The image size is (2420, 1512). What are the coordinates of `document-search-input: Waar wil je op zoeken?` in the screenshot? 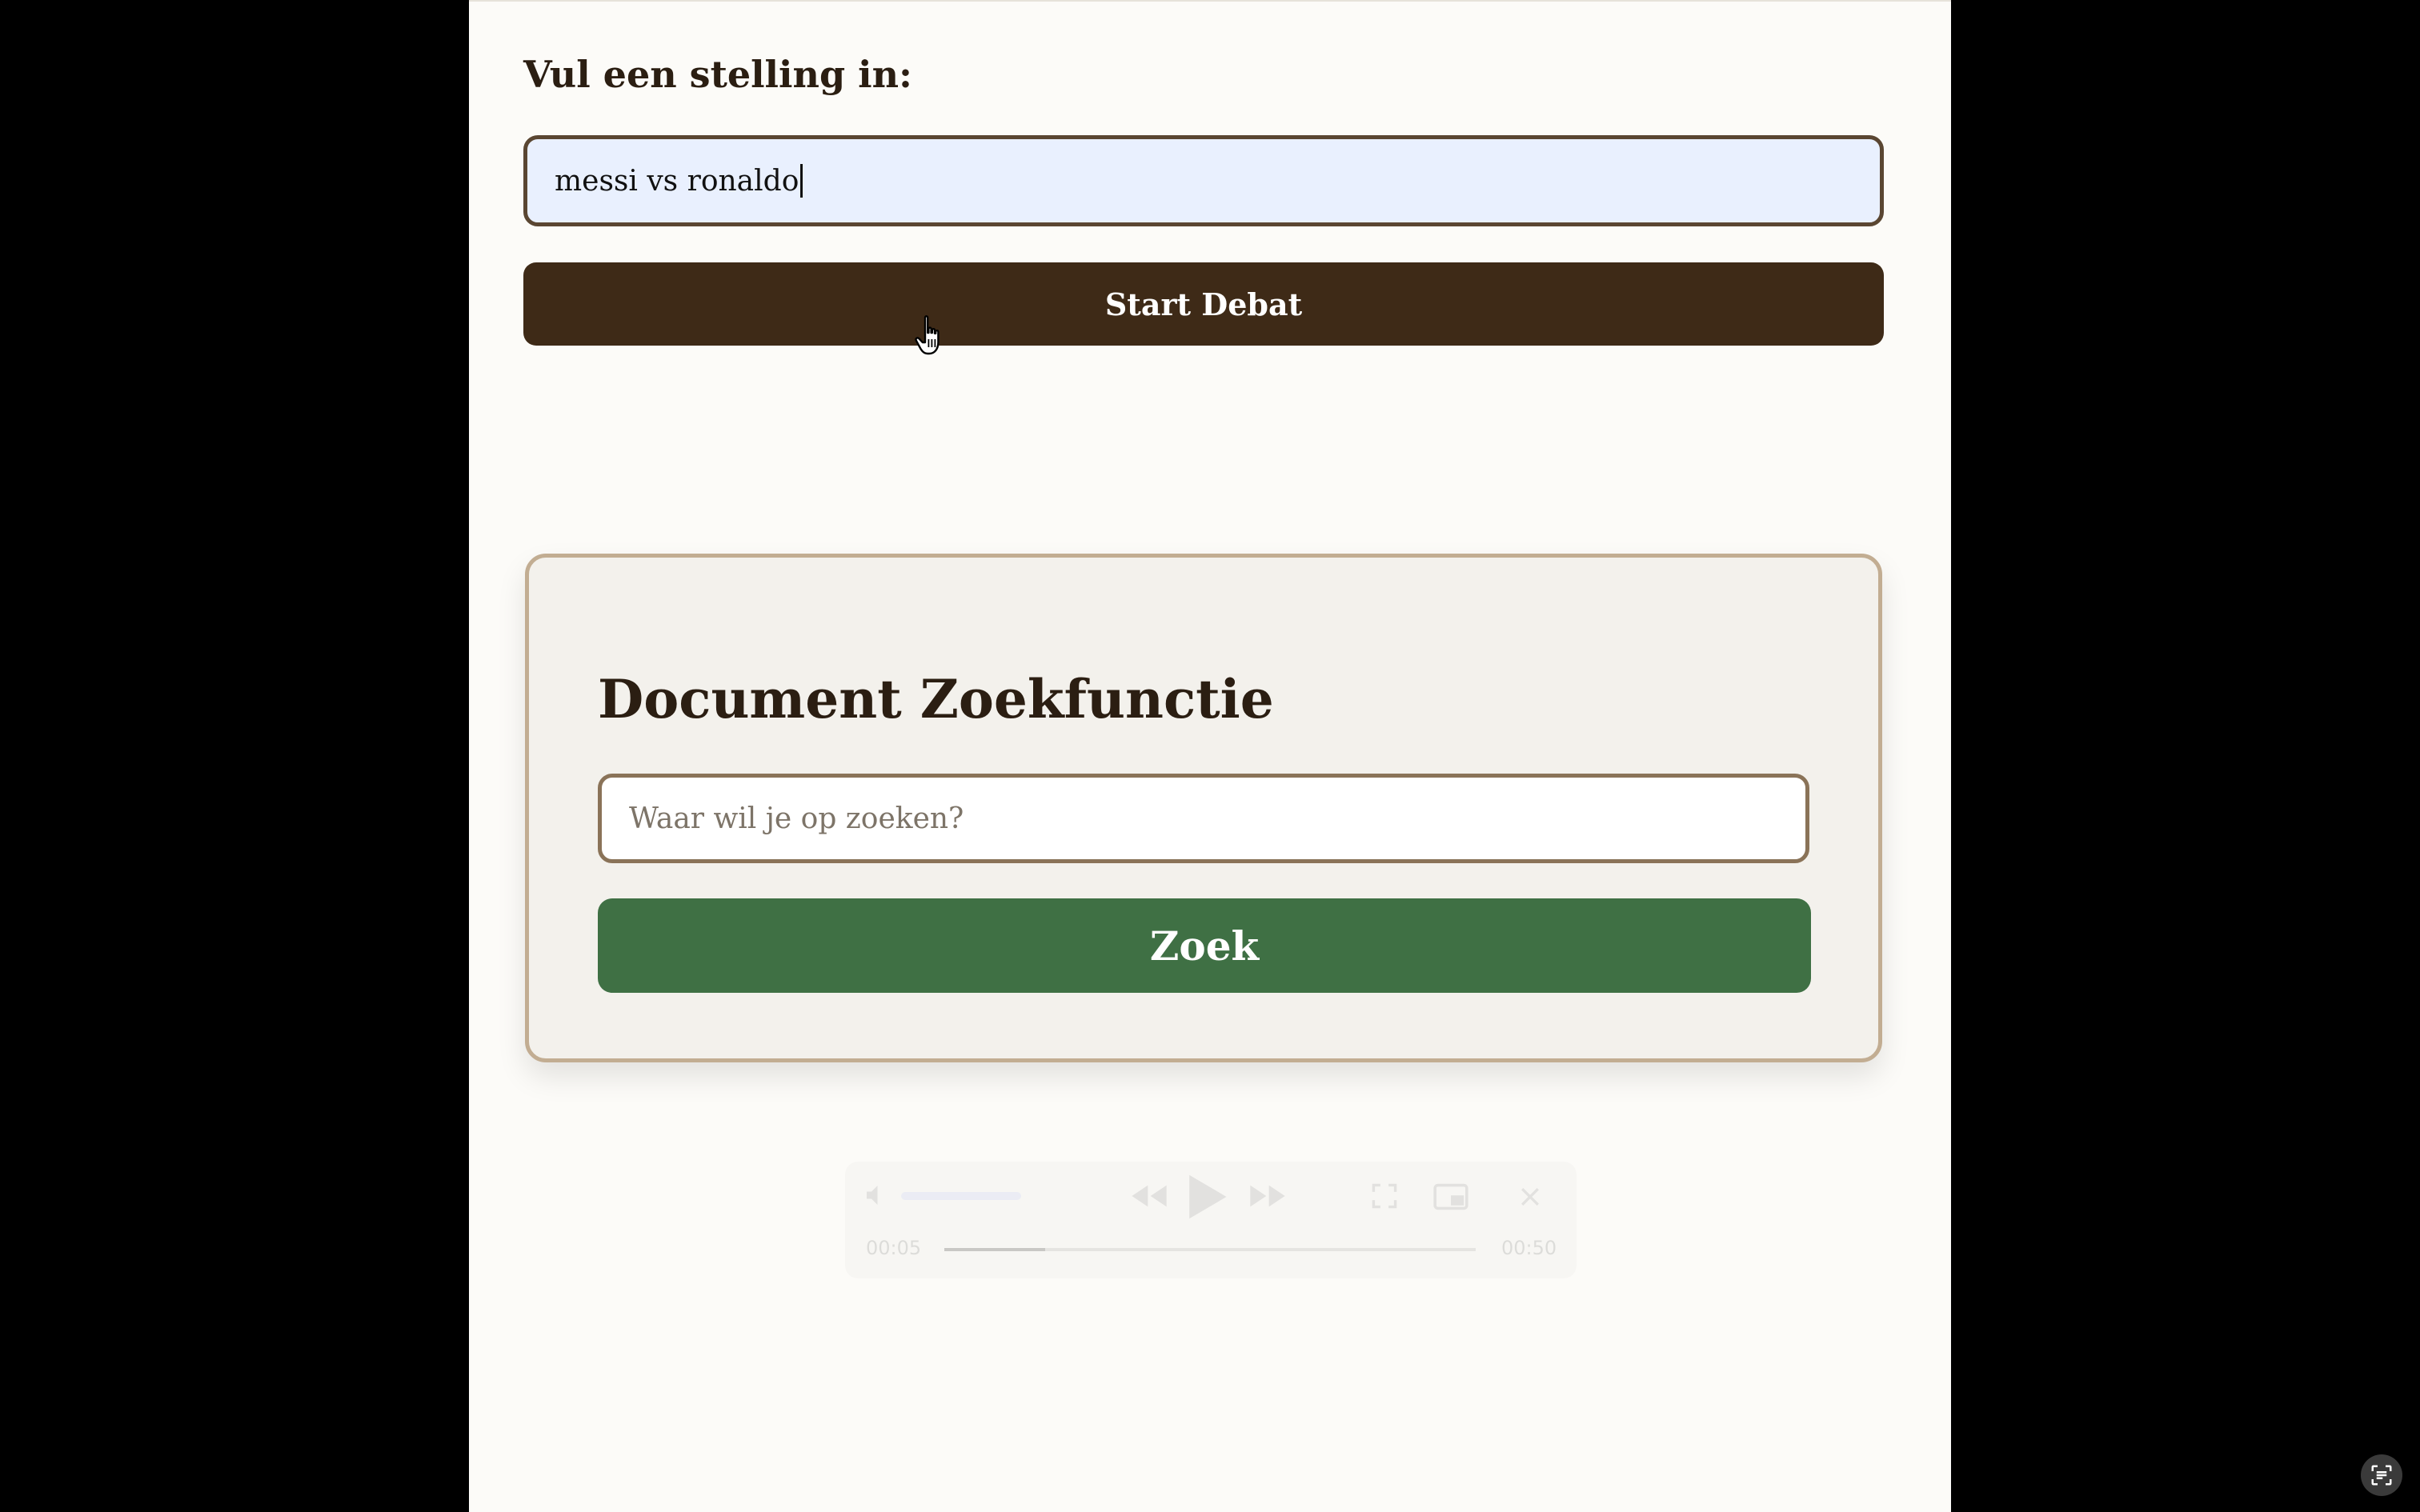 It's located at (1203, 818).